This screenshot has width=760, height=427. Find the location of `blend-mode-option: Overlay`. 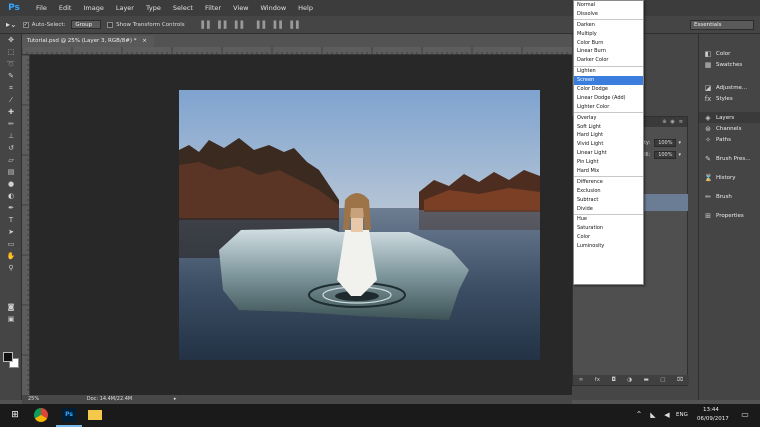

blend-mode-option: Overlay is located at coordinates (608, 118).